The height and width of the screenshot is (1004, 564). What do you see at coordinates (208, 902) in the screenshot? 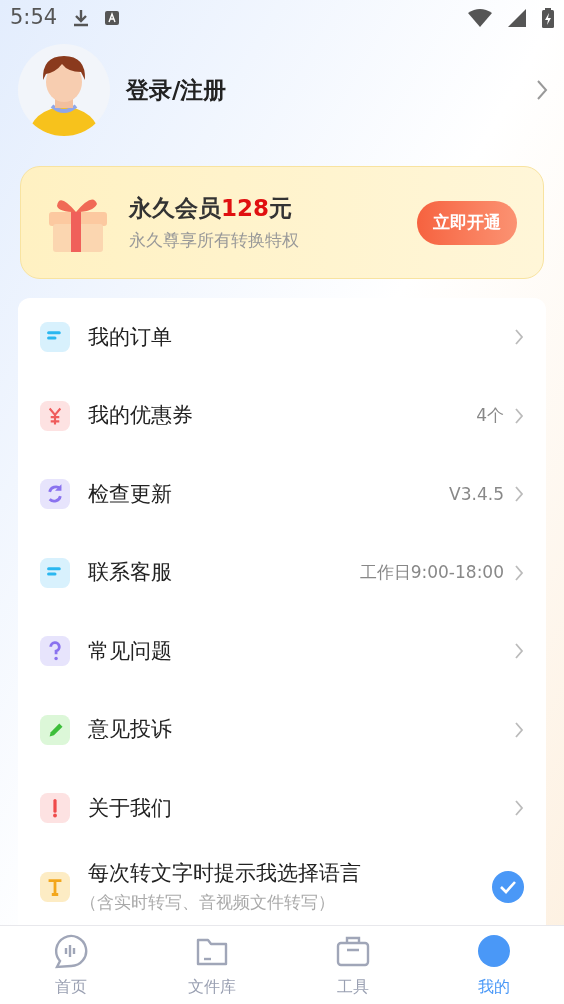
I see `setting-note: （含实时转写、音视频文件转写）` at bounding box center [208, 902].